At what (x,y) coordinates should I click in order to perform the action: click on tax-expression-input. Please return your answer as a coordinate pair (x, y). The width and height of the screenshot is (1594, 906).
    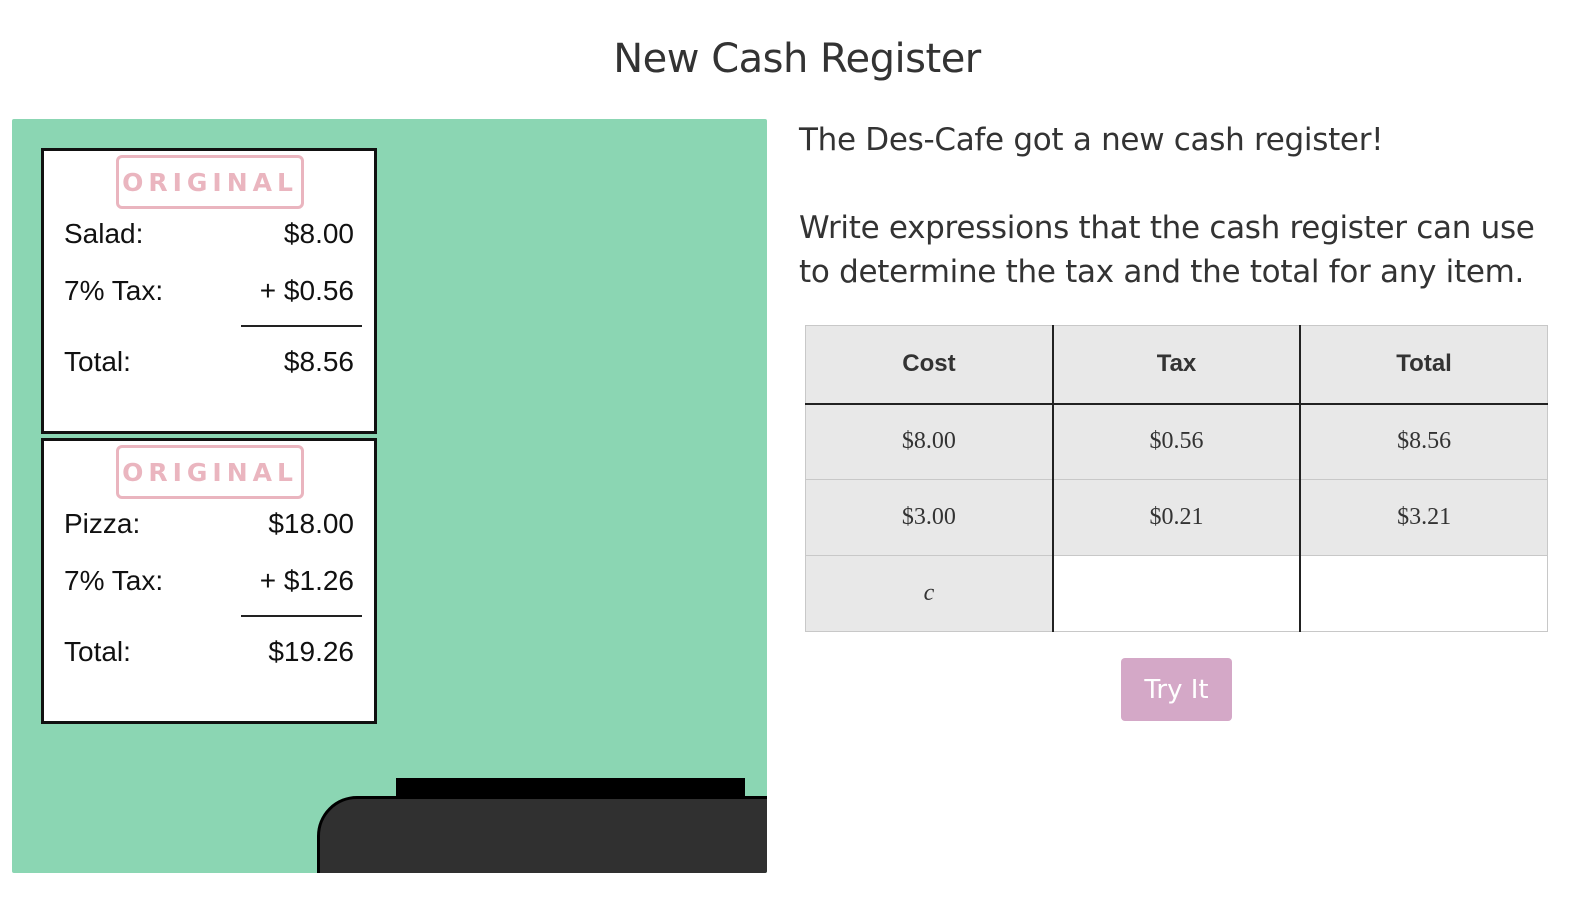
    Looking at the image, I should click on (1176, 593).